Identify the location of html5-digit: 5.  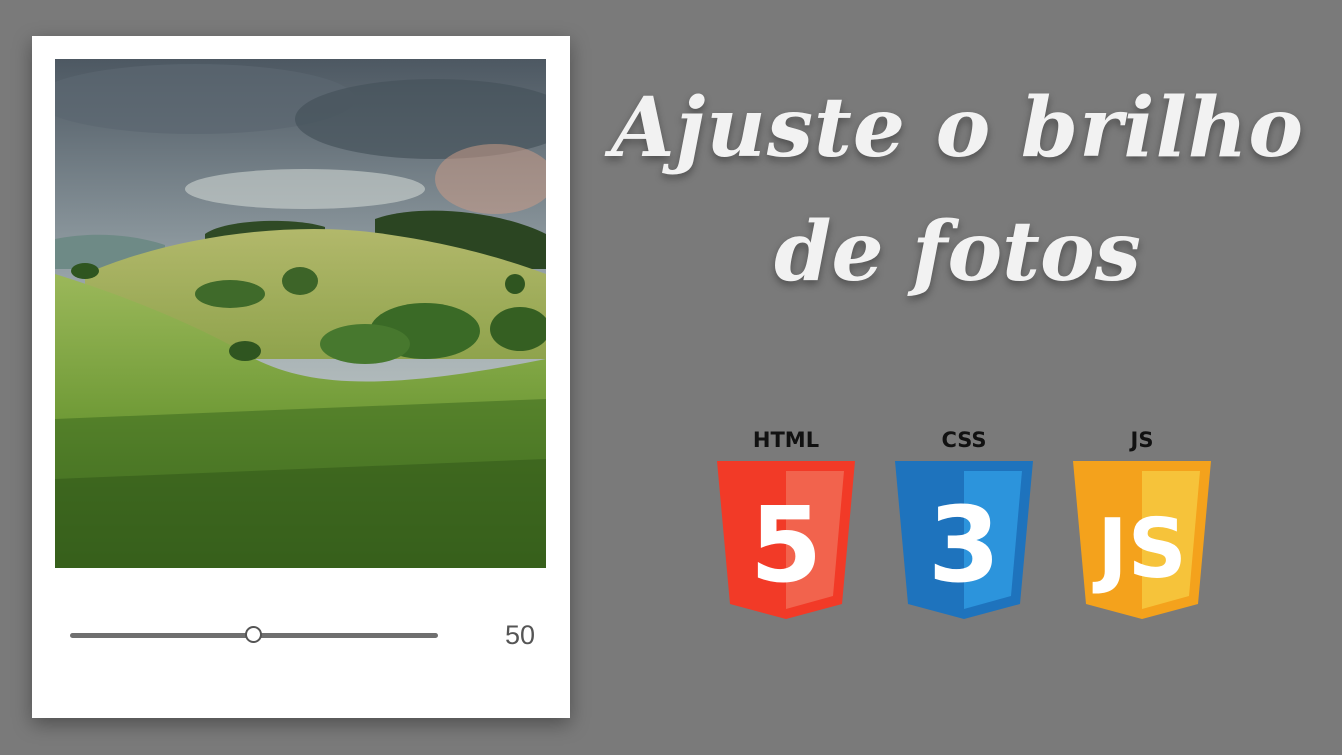
(786, 545).